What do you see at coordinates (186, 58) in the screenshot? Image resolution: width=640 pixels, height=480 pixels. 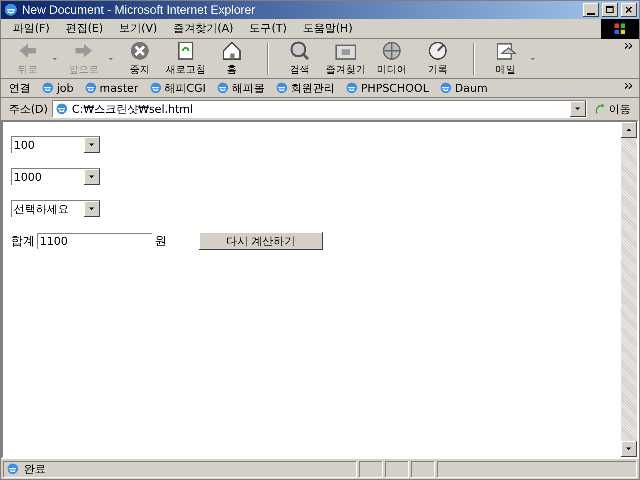 I see `refresh-button: 새로고침` at bounding box center [186, 58].